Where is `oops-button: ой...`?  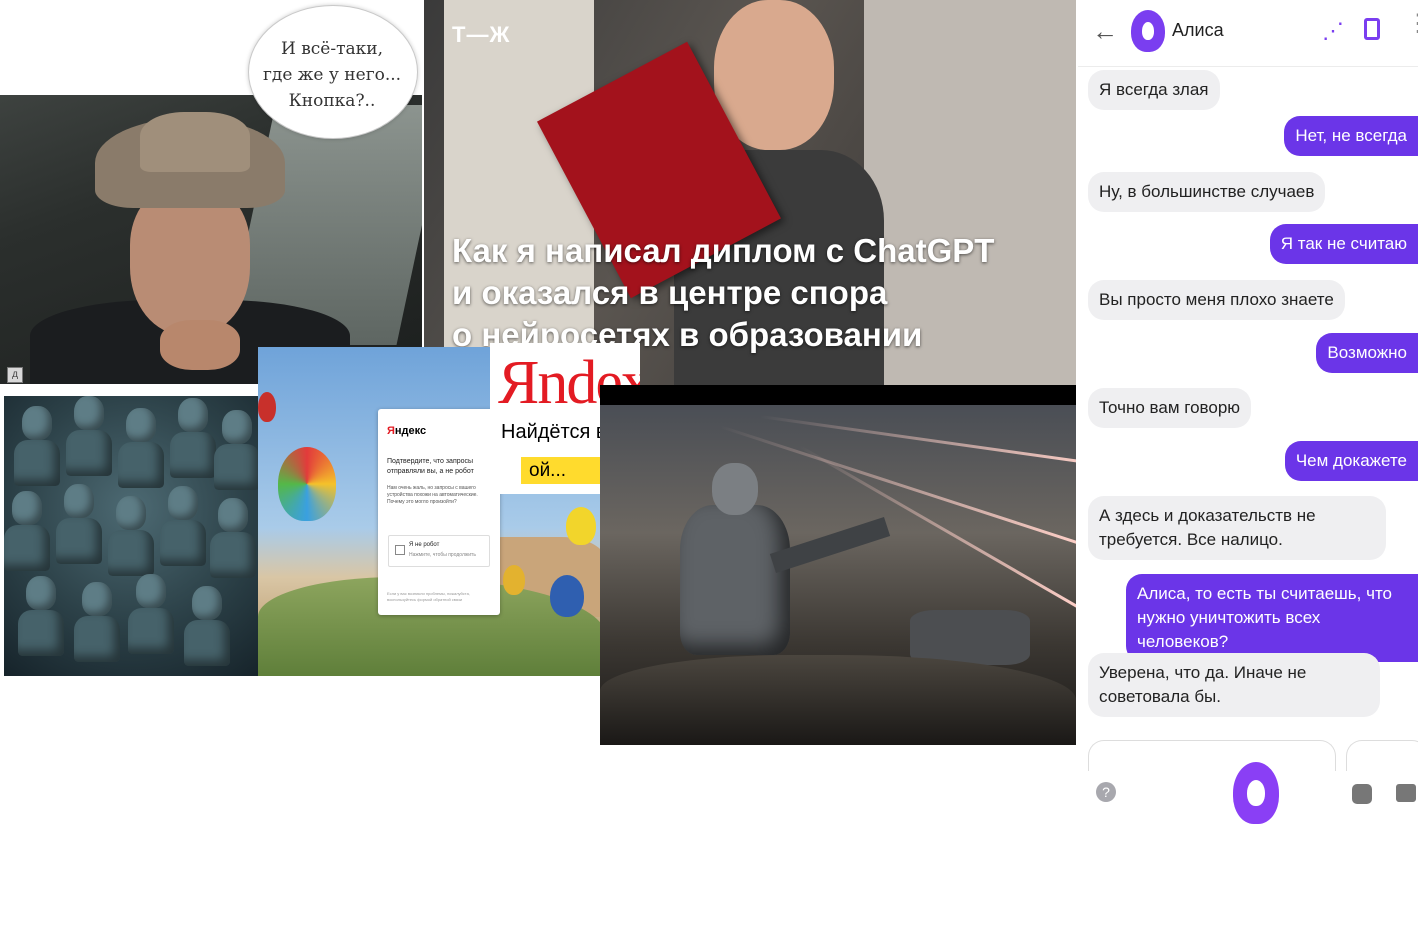
oops-button: ой... is located at coordinates (561, 470).